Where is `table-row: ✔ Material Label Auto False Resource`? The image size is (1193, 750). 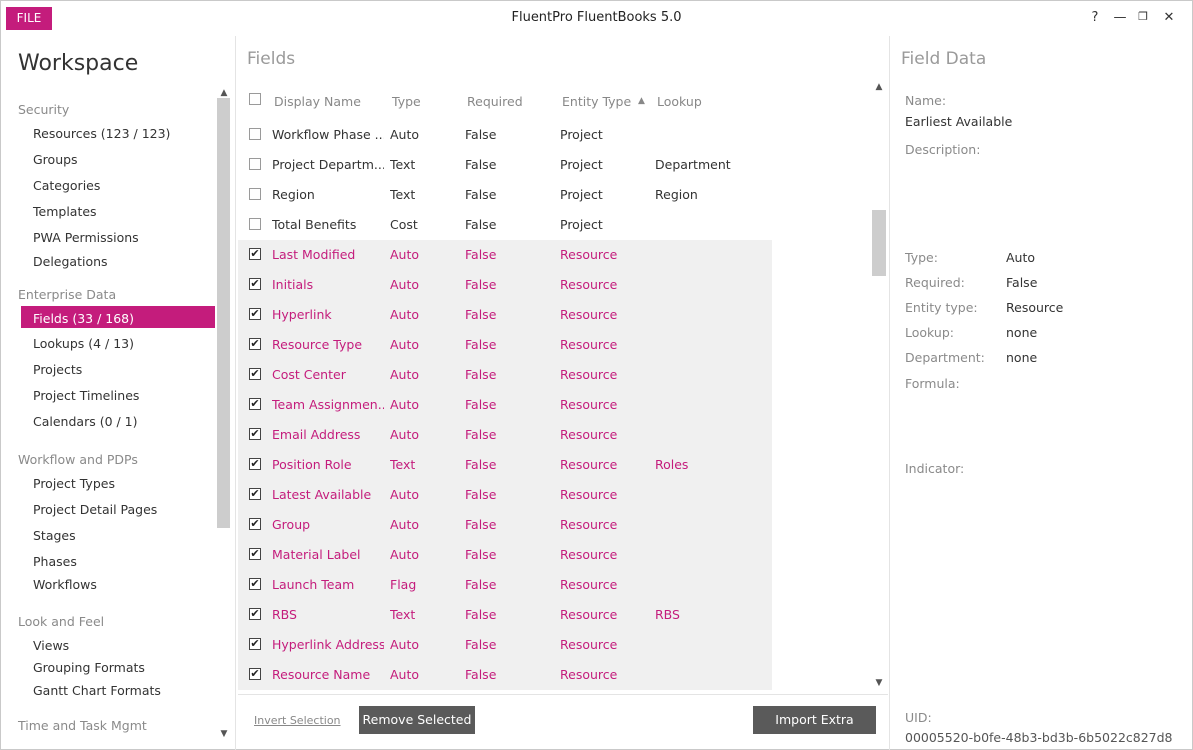
table-row: ✔ Material Label Auto False Resource is located at coordinates (505, 555).